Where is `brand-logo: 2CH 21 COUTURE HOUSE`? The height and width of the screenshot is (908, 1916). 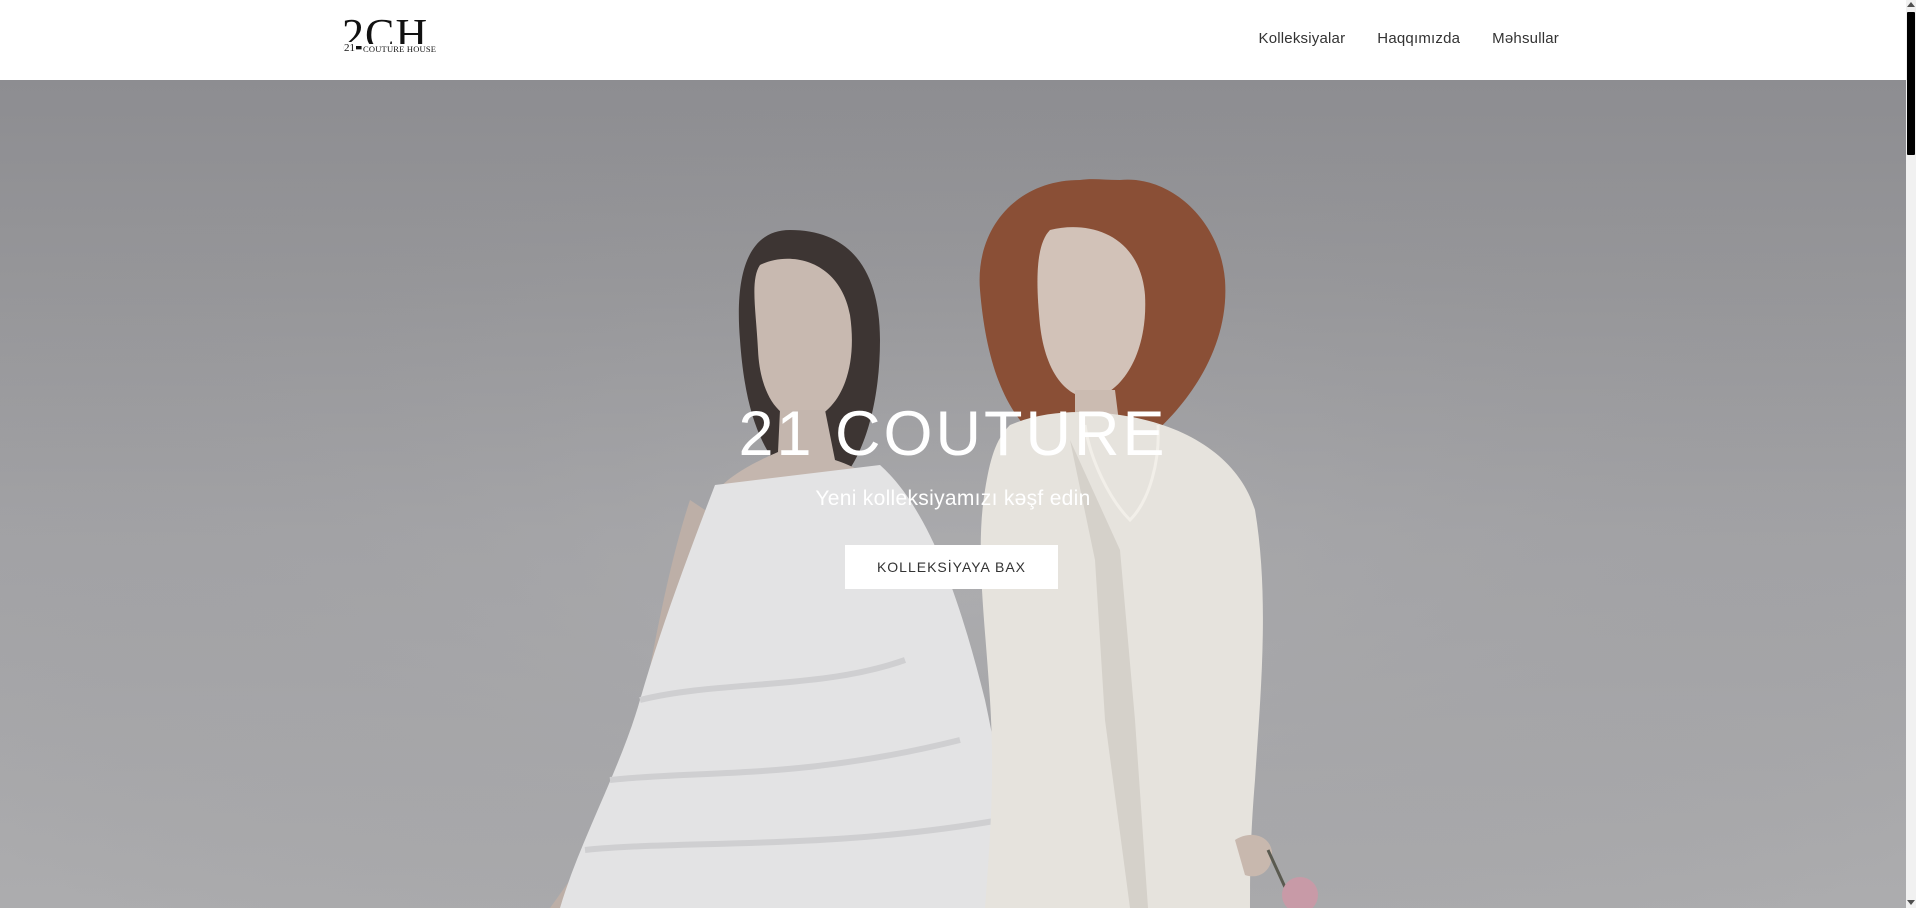
brand-logo: 2CH 21 COUTURE HOUSE is located at coordinates (394, 36).